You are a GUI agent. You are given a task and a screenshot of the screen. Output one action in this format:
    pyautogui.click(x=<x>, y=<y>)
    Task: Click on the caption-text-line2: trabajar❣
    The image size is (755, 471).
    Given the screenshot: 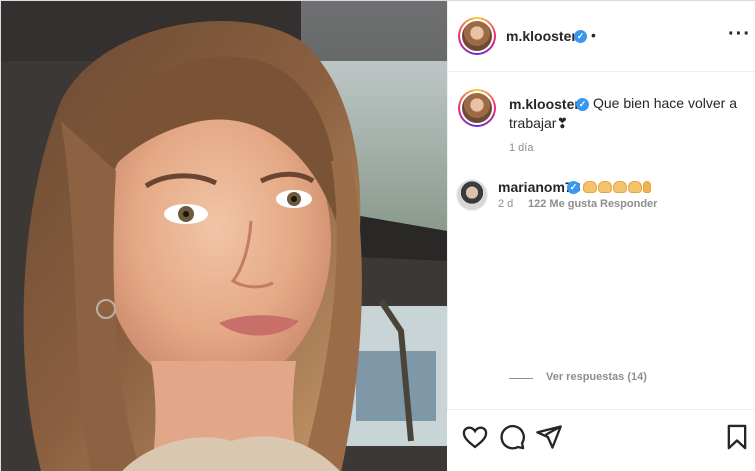 What is the action you would take?
    pyautogui.click(x=538, y=123)
    